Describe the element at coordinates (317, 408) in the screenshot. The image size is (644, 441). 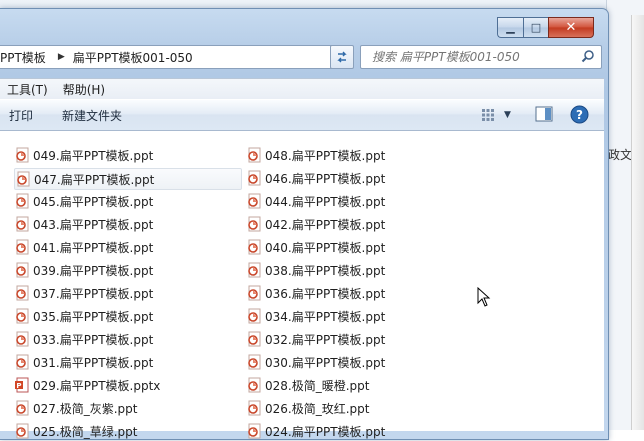
I see `file-name: 026.极简_玫红.ppt` at that location.